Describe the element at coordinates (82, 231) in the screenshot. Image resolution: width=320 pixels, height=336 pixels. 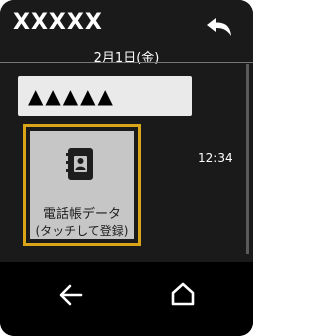
I see `attachment-hint: (タッチして登録)` at that location.